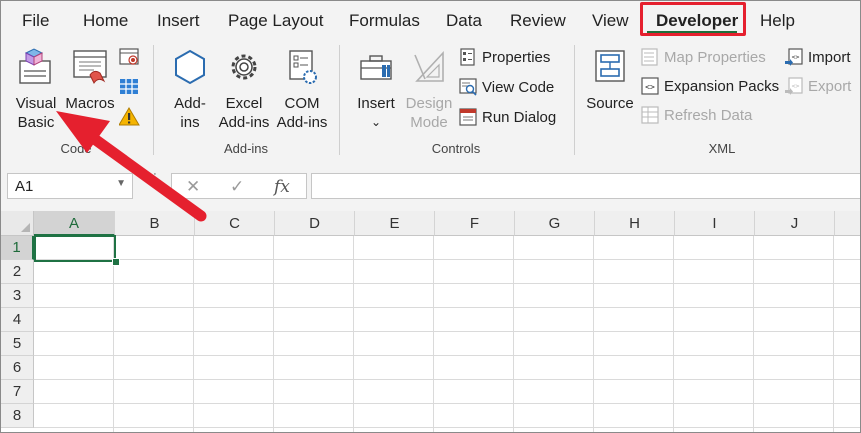 The width and height of the screenshot is (861, 433). I want to click on ruler-triangle-icon, so click(429, 66).